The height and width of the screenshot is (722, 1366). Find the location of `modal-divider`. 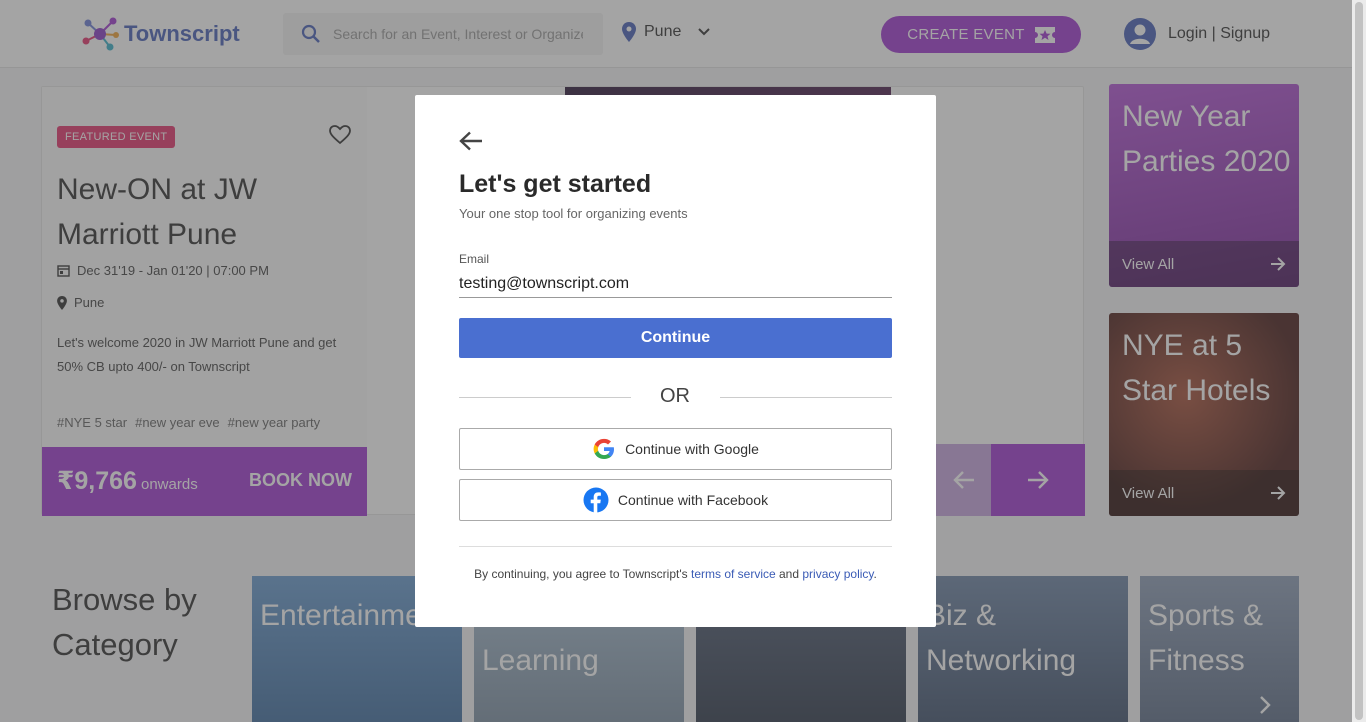

modal-divider is located at coordinates (675, 546).